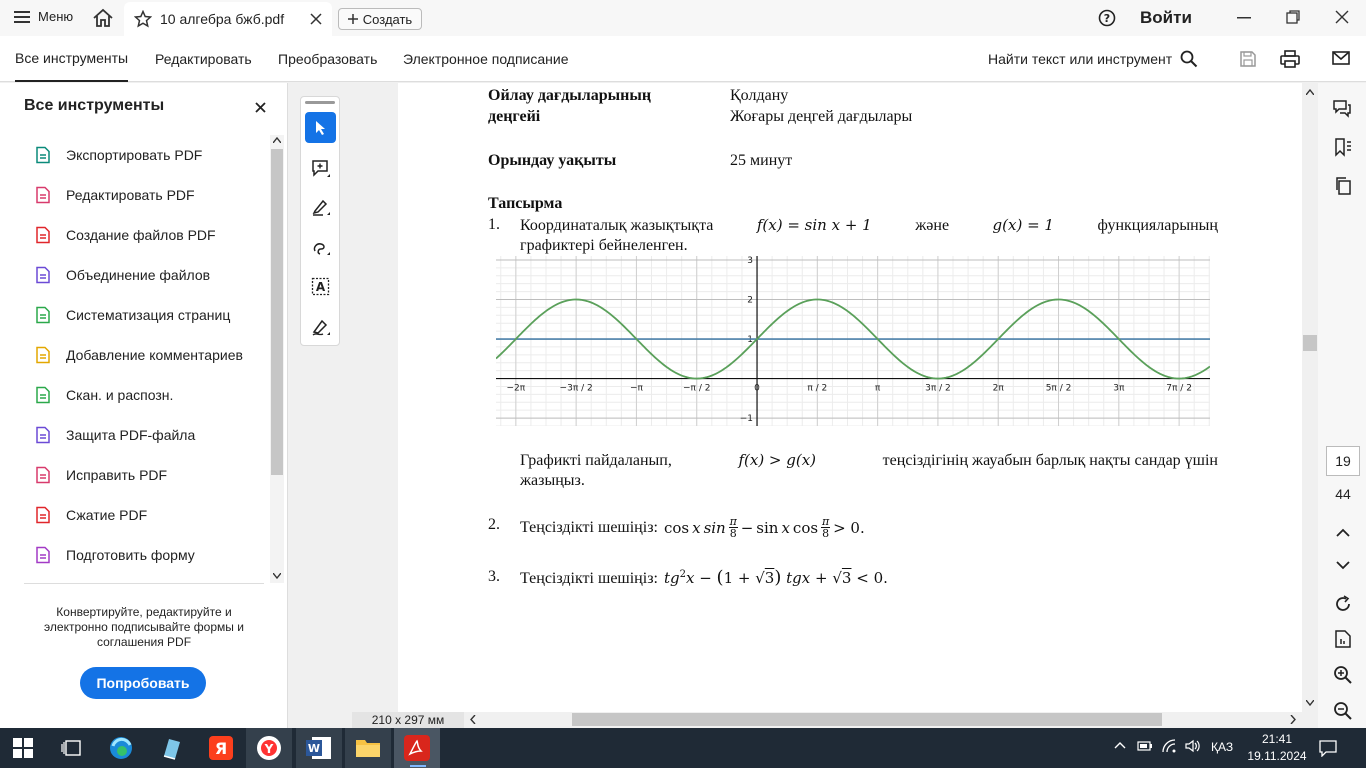 This screenshot has height=768, width=1366. I want to click on taskbar-explorer, so click(368, 748).